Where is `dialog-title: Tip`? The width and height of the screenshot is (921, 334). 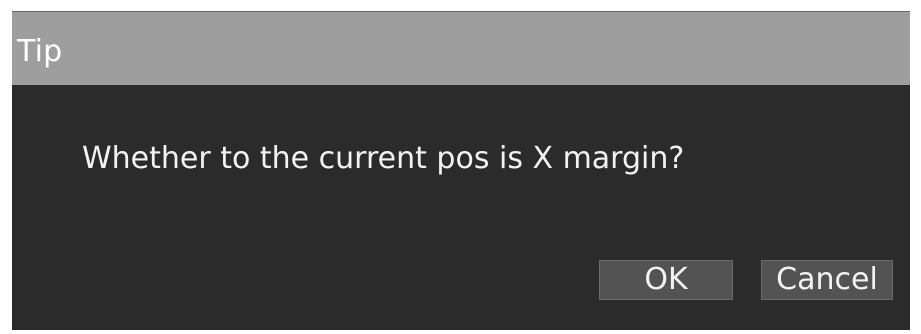 dialog-title: Tip is located at coordinates (40, 51).